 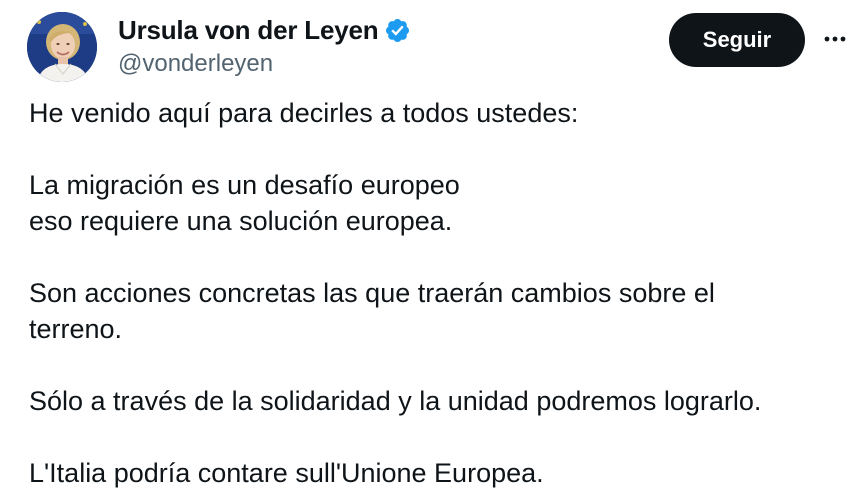 What do you see at coordinates (248, 30) in the screenshot?
I see `author-display-name: Ursula von der Leyen` at bounding box center [248, 30].